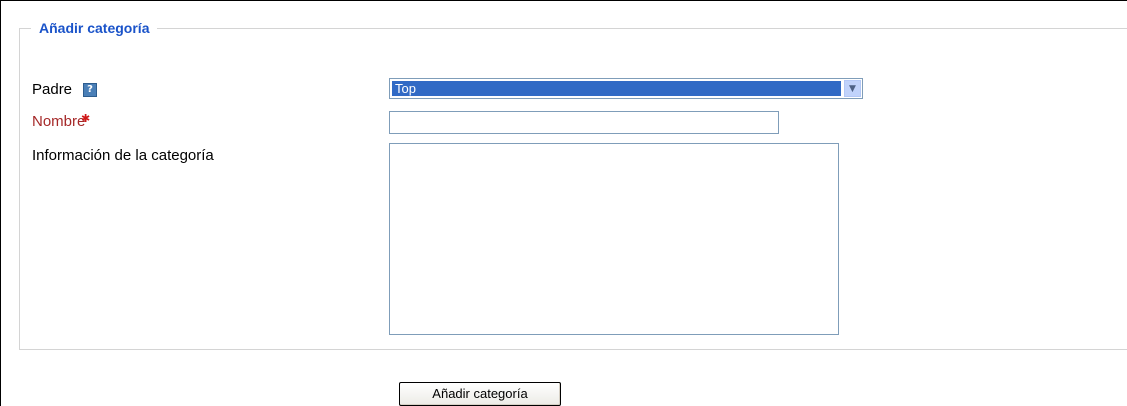 This screenshot has height=406, width=1127. I want to click on parent-select: Top ▼, so click(626, 88).